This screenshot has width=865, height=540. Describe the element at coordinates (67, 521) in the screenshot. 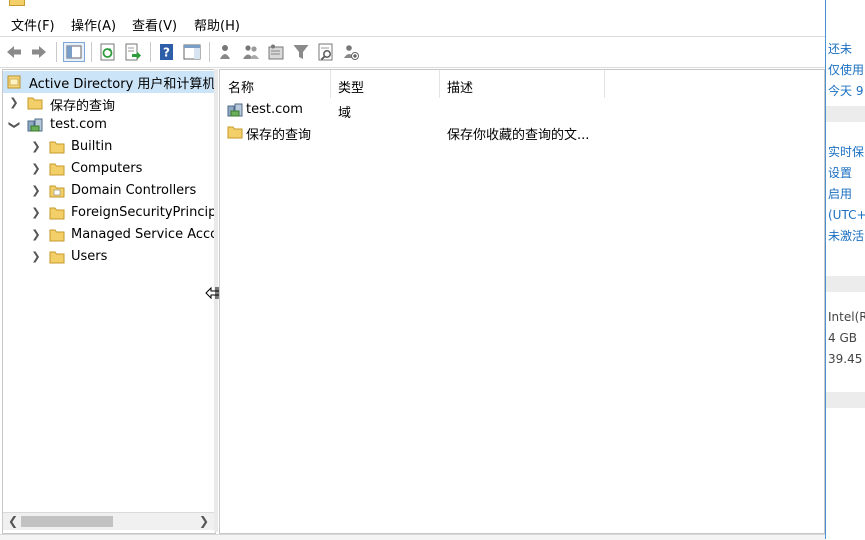

I see `scrollbar-thumb` at that location.